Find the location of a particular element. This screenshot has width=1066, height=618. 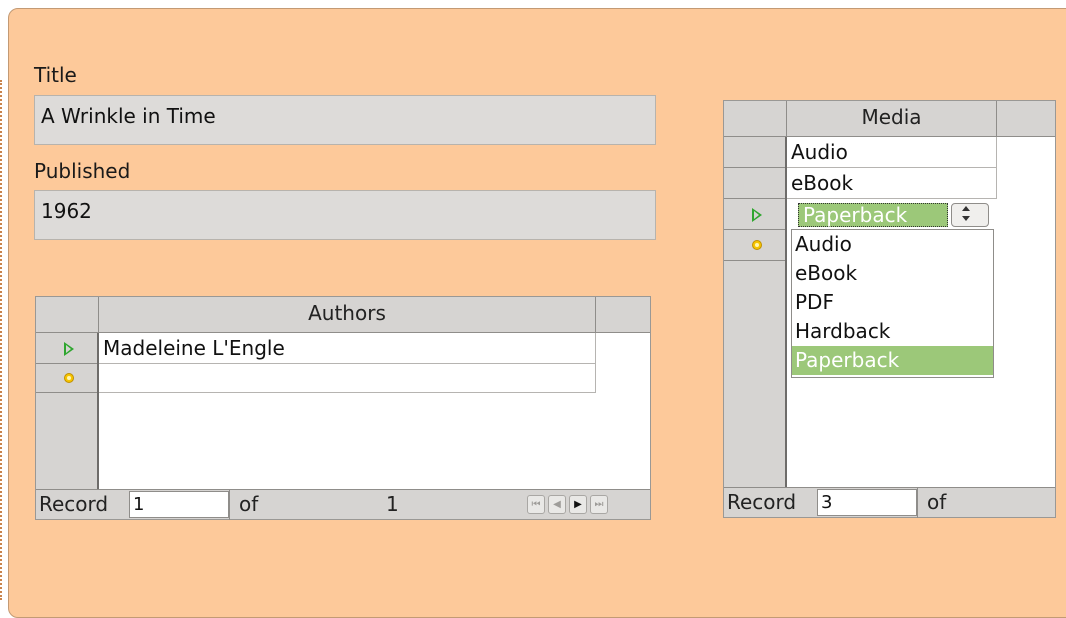

dropdown-option-pdf: PDF is located at coordinates (892, 302).